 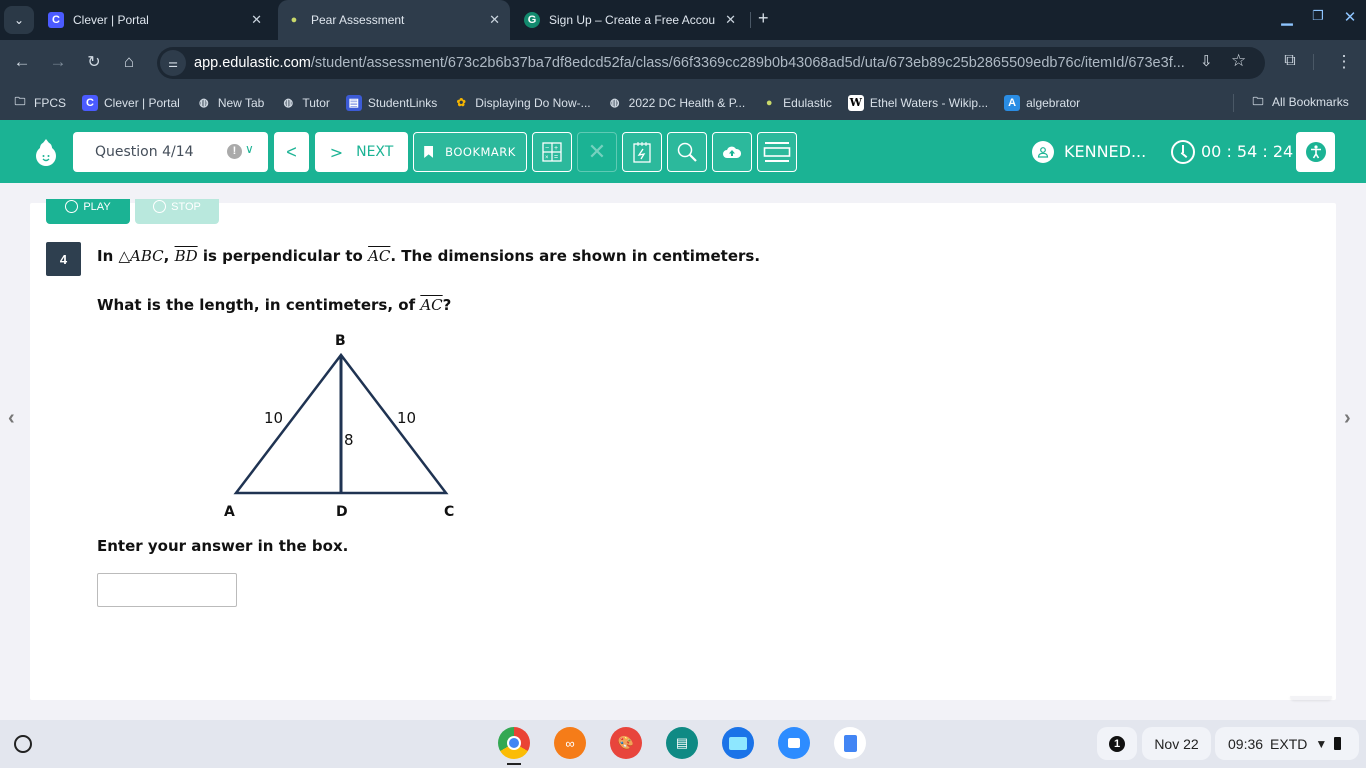 I want to click on bookmark-edulastic: ● Edulastic, so click(x=796, y=103).